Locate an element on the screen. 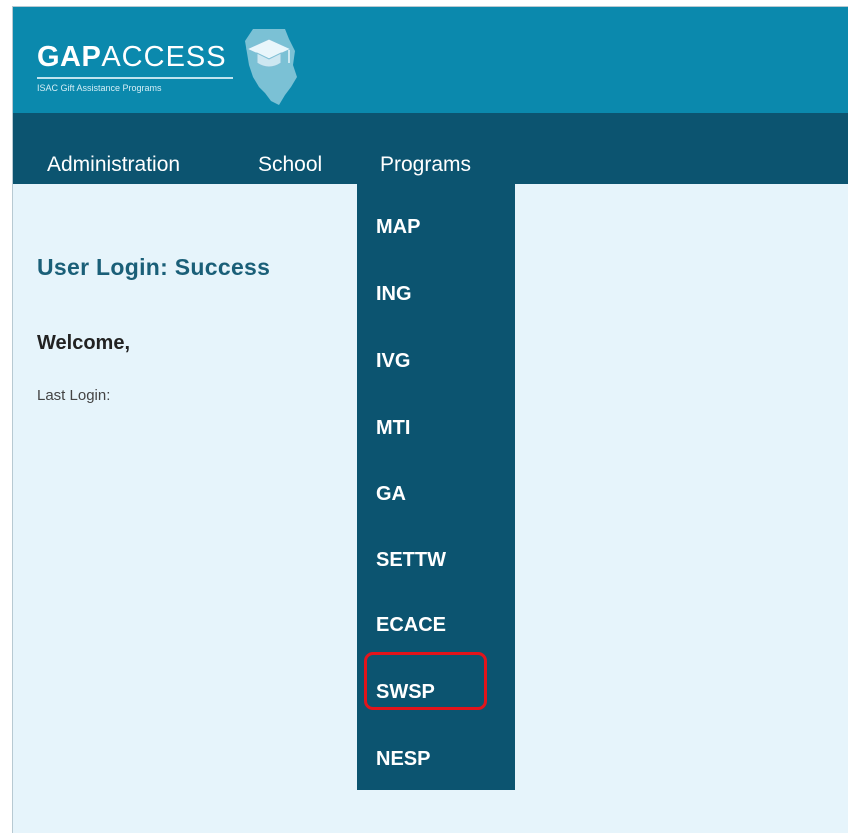 The width and height of the screenshot is (848, 833). logo-tagline: ISAC Gift Assistance Programs is located at coordinates (99, 88).